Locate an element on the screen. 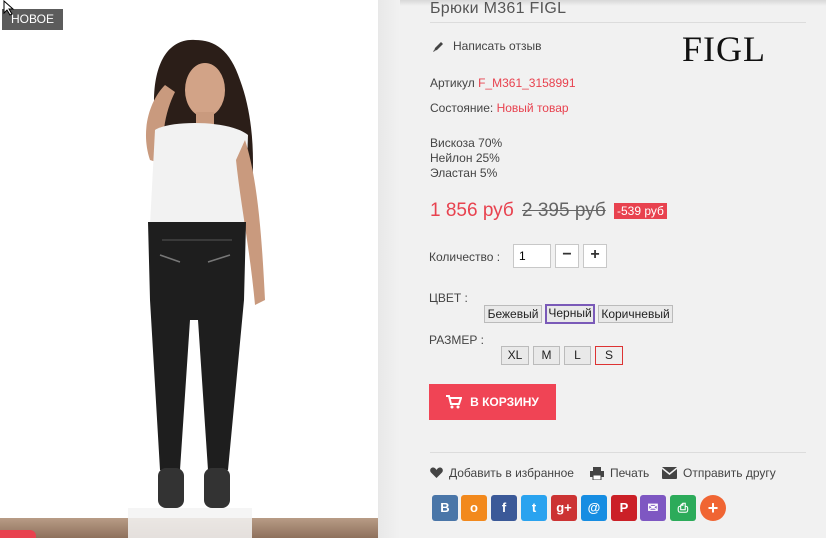  size-option-s: S is located at coordinates (609, 355).